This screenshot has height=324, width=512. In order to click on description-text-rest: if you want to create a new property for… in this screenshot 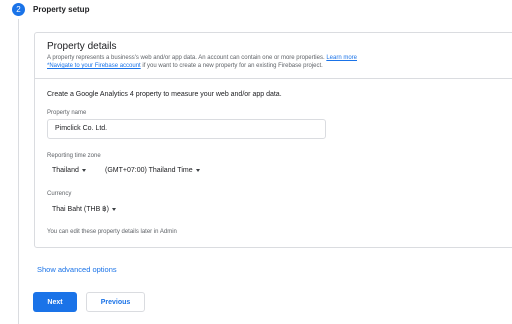, I will do `click(231, 66)`.